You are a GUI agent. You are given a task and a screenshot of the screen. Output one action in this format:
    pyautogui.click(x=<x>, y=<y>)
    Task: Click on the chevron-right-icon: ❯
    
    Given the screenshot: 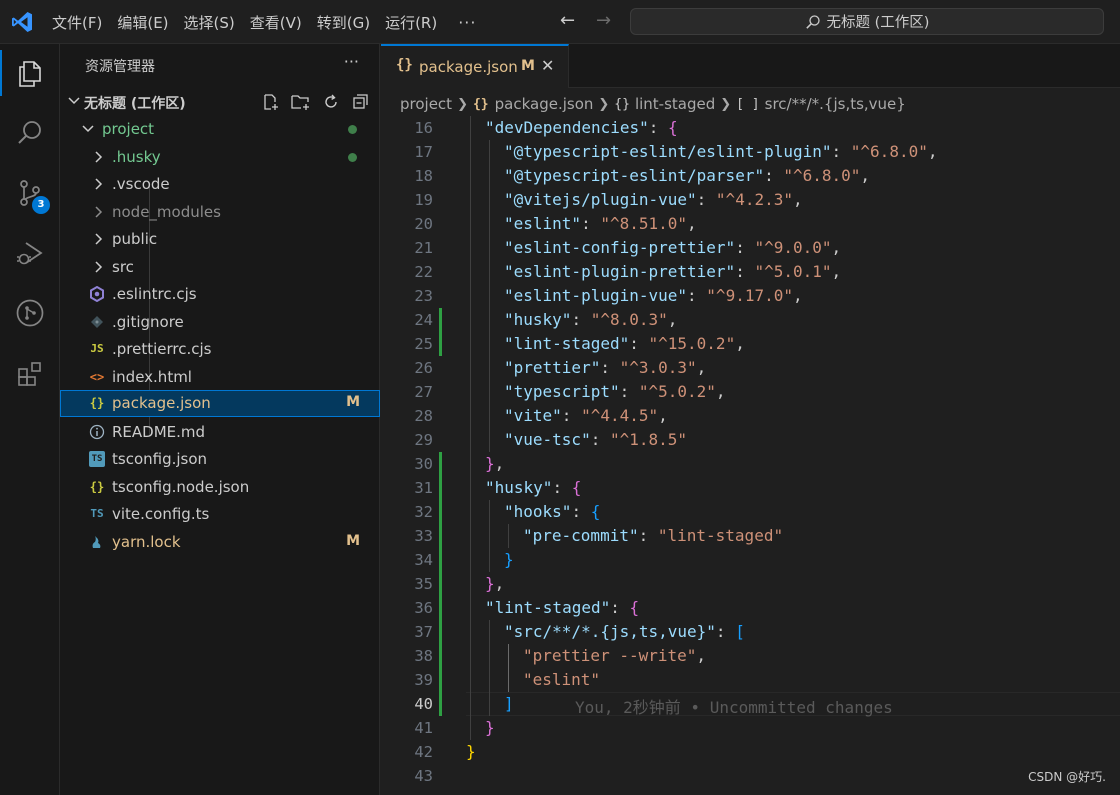 What is the action you would take?
    pyautogui.click(x=604, y=104)
    